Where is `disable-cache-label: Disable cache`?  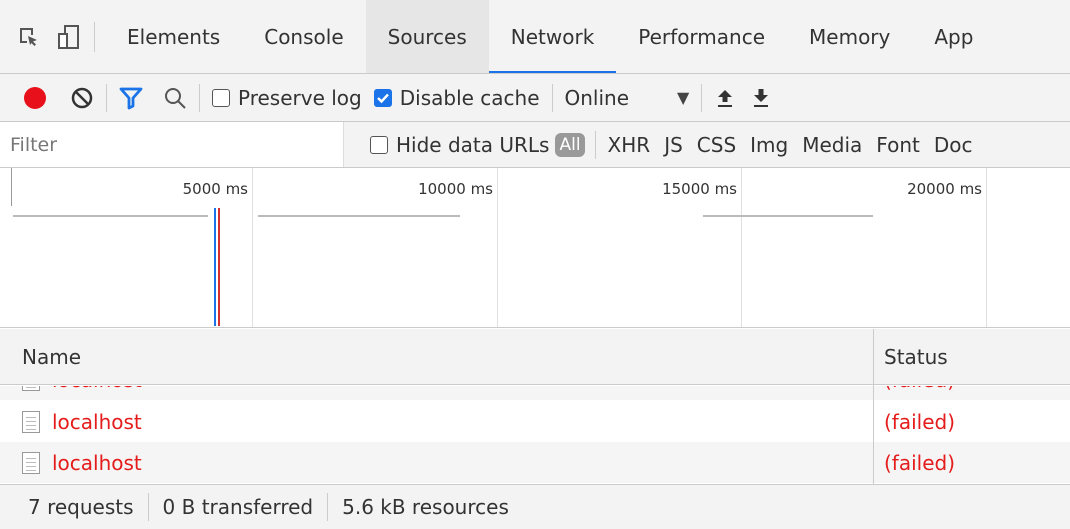 disable-cache-label: Disable cache is located at coordinates (469, 97).